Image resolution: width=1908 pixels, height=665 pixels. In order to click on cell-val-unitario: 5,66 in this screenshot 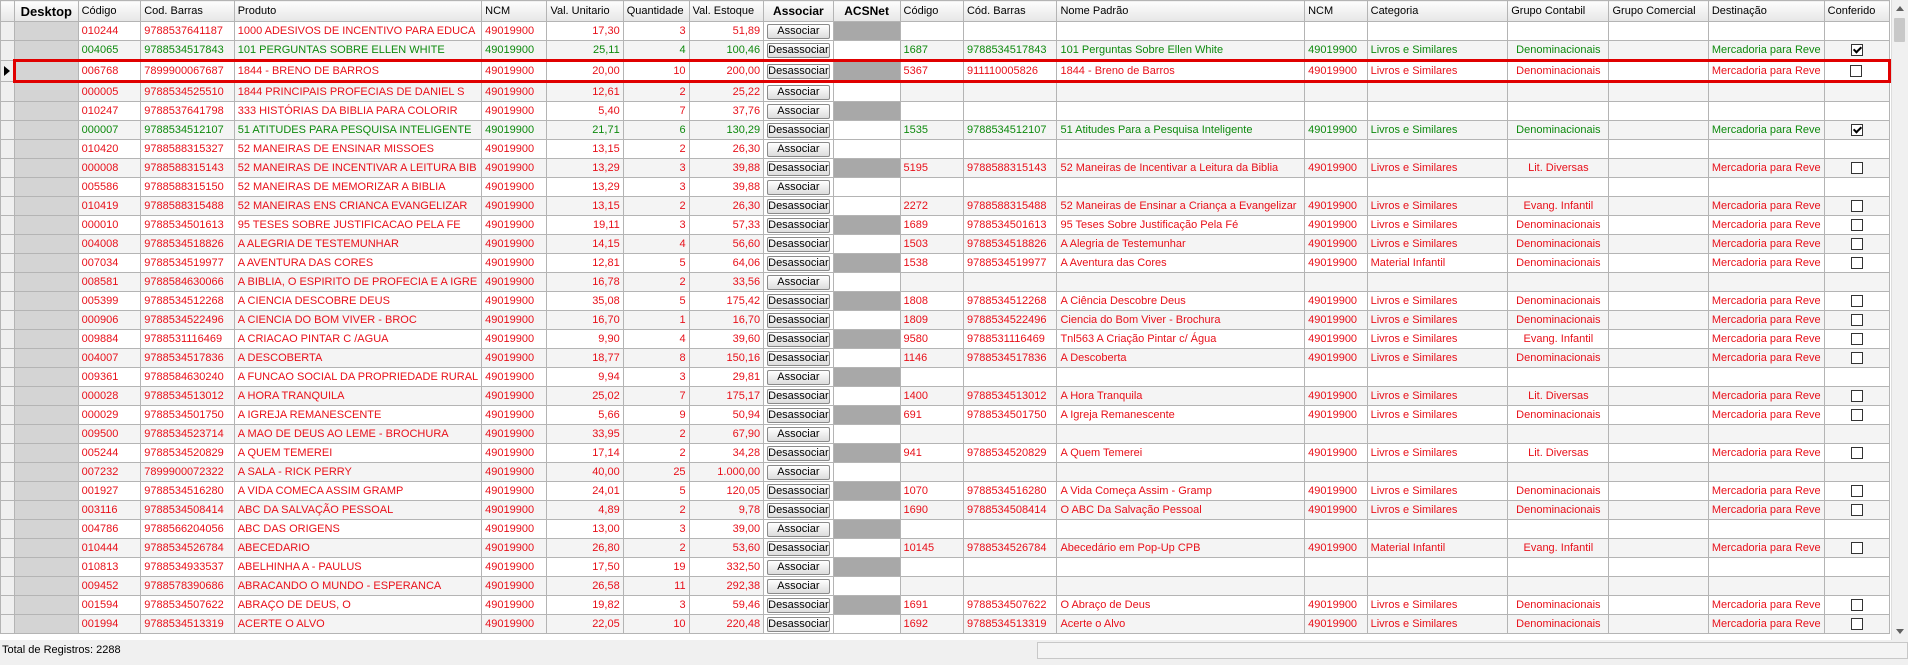, I will do `click(585, 415)`.